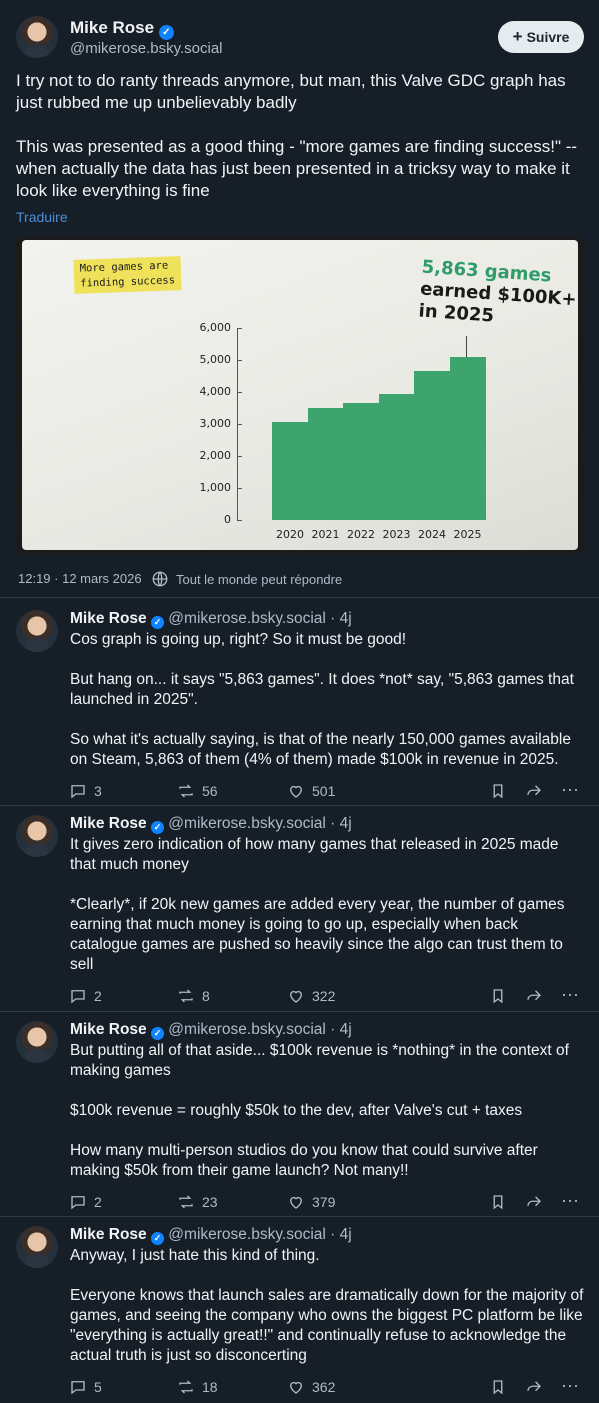  What do you see at coordinates (197, 1387) in the screenshot?
I see `repost-button: 18` at bounding box center [197, 1387].